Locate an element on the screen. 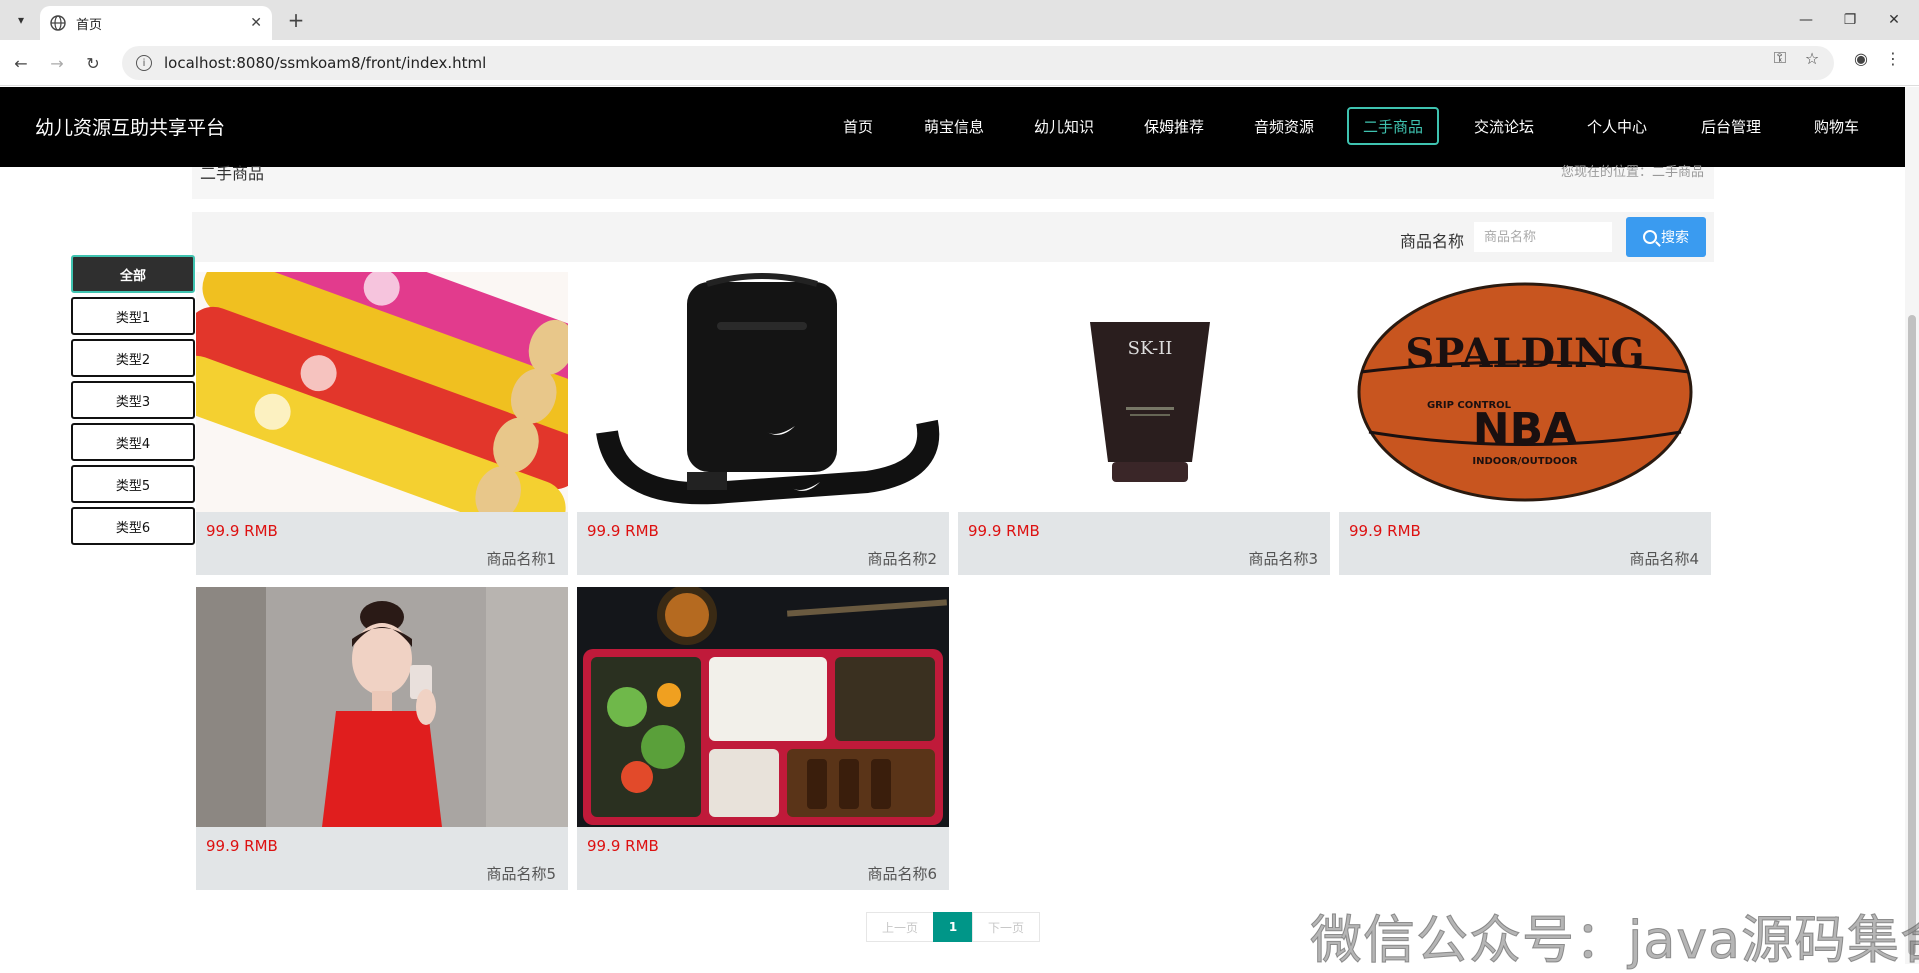  more-menu-icon: ⋮ is located at coordinates (1893, 58).